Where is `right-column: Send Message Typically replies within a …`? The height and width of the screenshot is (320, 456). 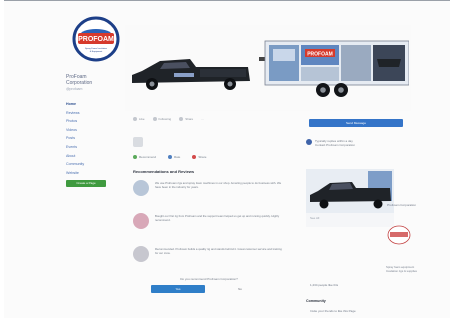
right-column: Send Message Typically replies within a … is located at coordinates (361, 216).